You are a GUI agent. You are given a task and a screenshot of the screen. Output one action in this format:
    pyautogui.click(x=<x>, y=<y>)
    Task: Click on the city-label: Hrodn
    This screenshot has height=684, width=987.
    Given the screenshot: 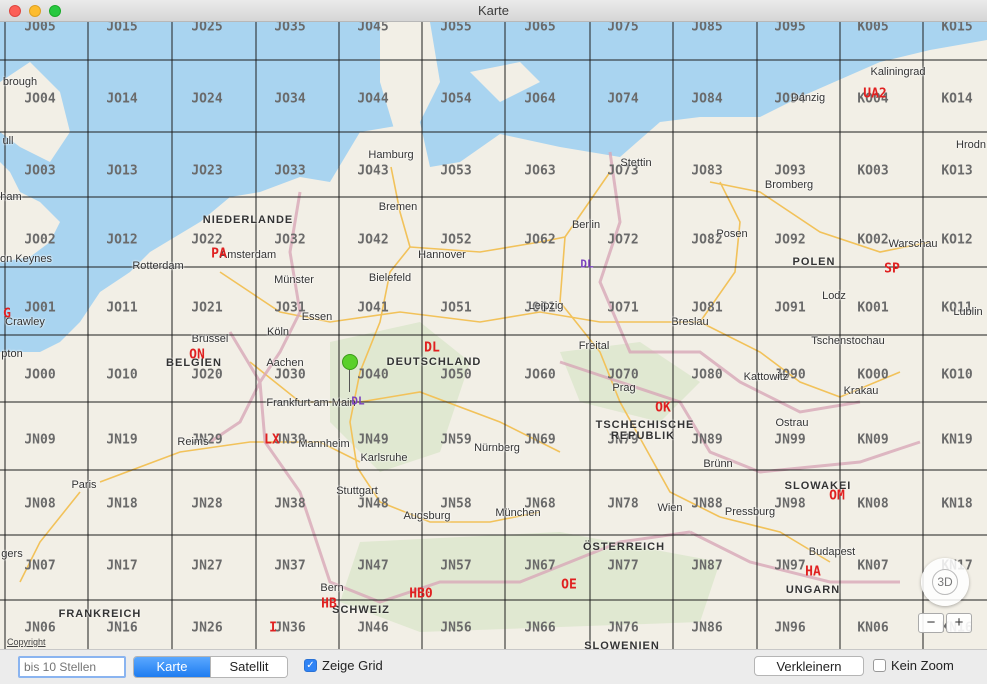 What is the action you would take?
    pyautogui.click(x=971, y=145)
    